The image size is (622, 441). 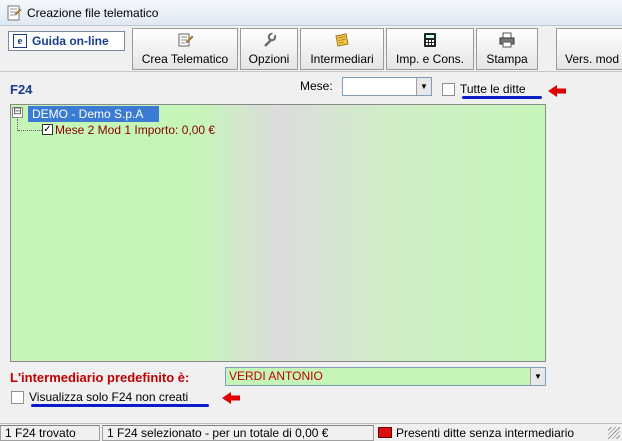 I want to click on annotation-underline-visualizza, so click(x=120, y=405).